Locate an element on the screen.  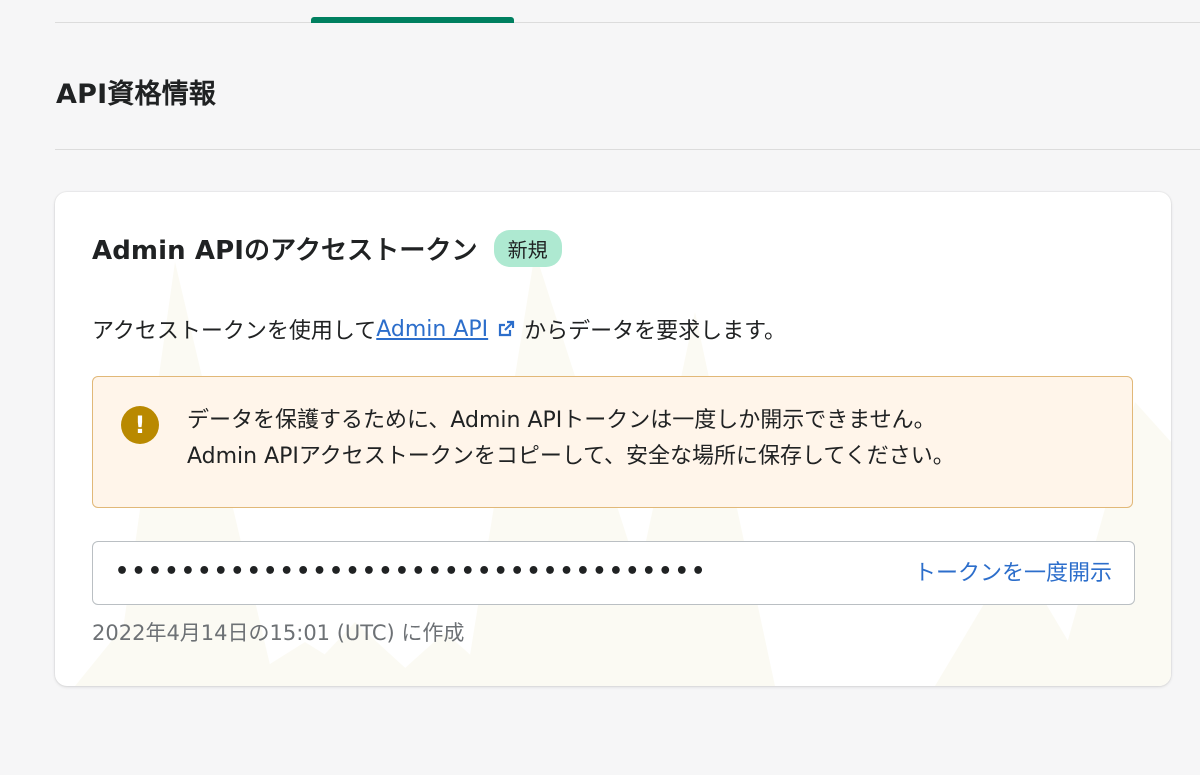
admin-api-link: Admin API is located at coordinates (432, 329).